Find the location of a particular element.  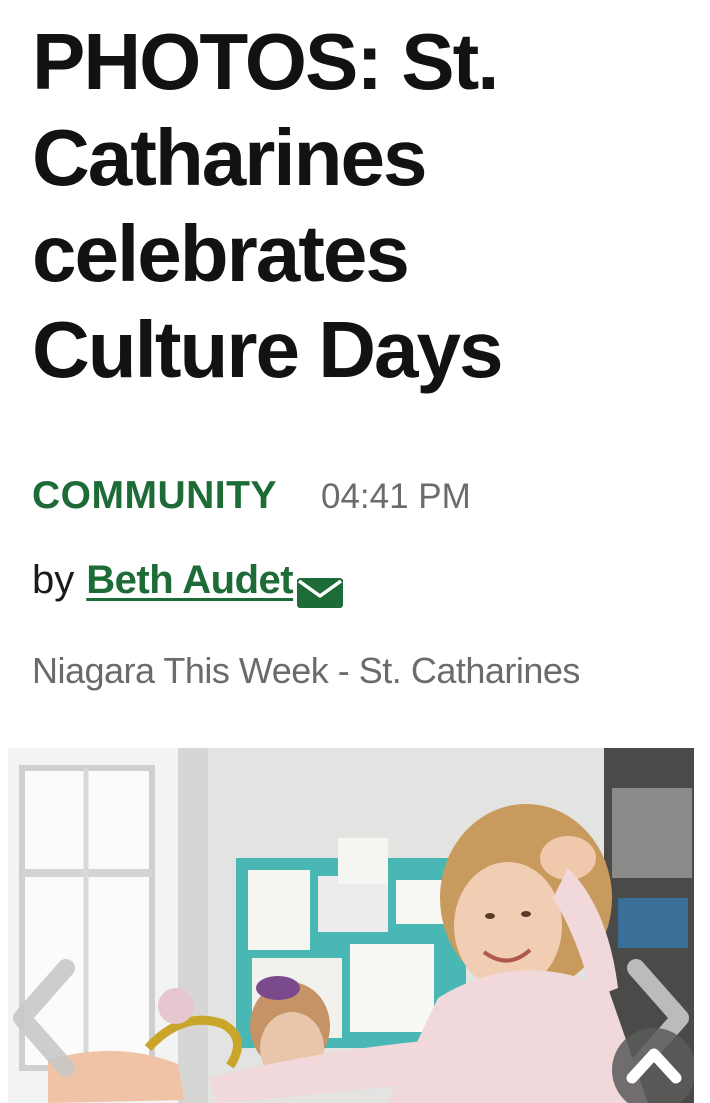

author-link: Beth Audet is located at coordinates (189, 580).